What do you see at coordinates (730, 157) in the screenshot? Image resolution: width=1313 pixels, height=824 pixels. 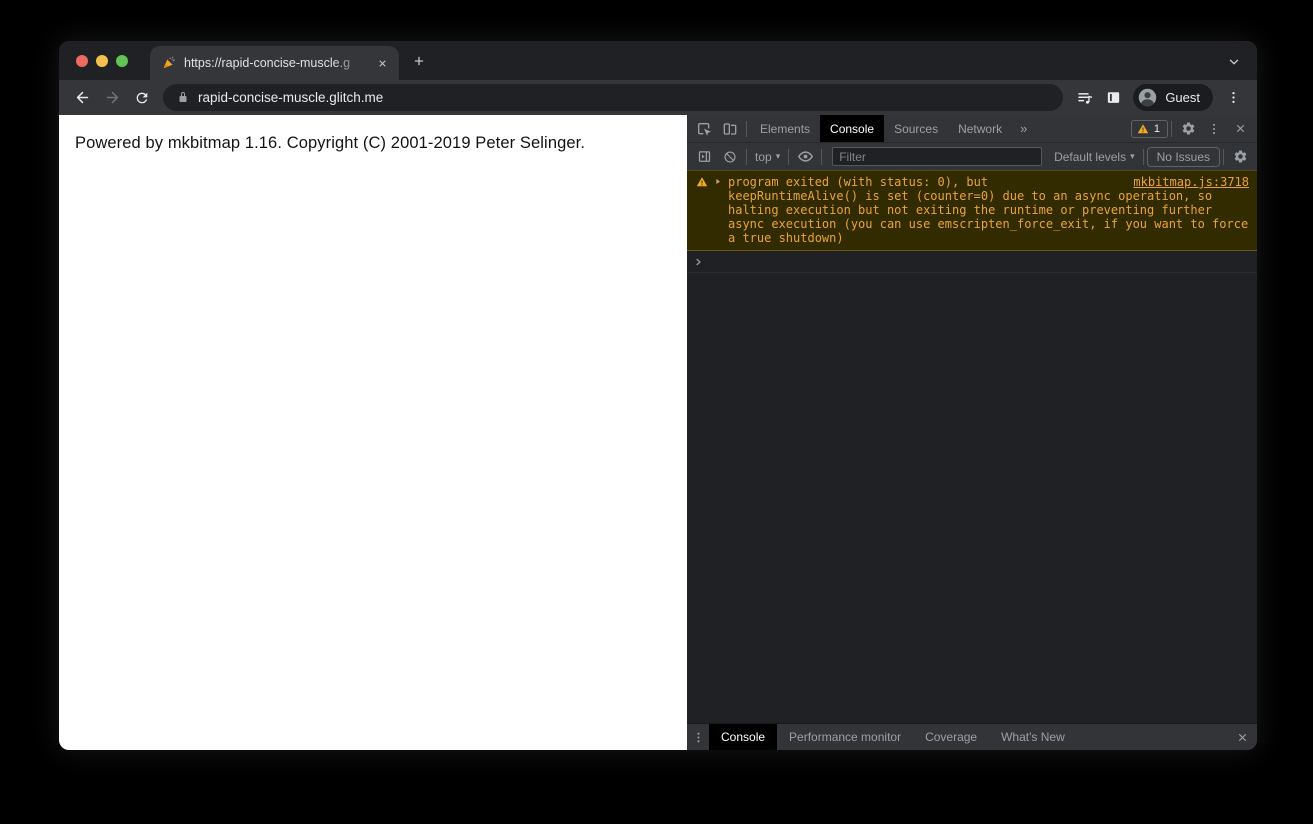 I see `clear-console-icon` at bounding box center [730, 157].